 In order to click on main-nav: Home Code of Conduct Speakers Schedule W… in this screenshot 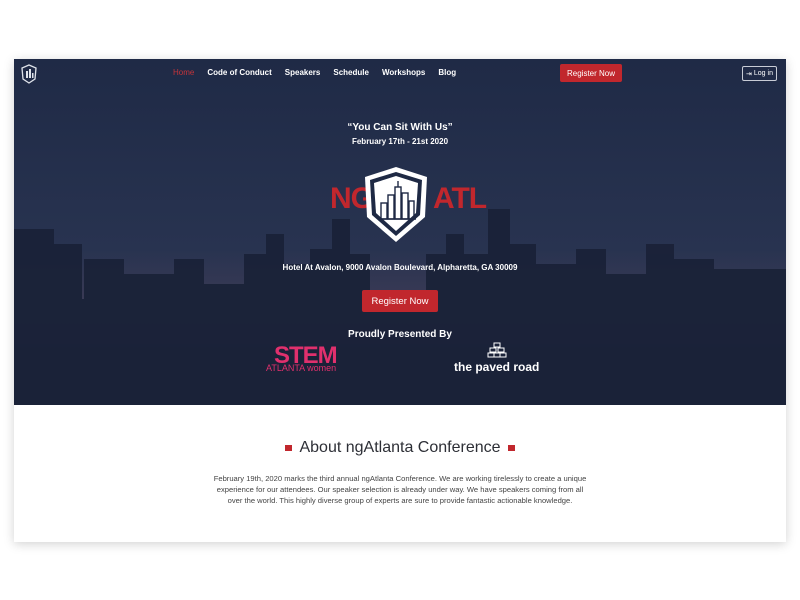, I will do `click(321, 72)`.